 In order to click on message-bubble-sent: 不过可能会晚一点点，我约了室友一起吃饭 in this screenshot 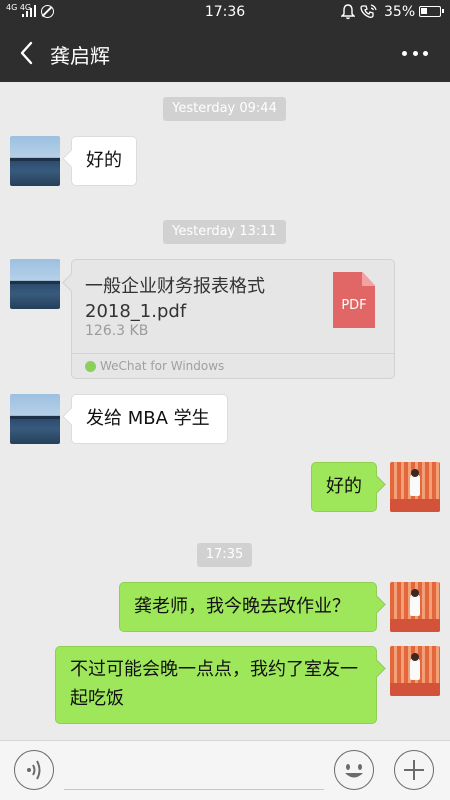, I will do `click(216, 685)`.